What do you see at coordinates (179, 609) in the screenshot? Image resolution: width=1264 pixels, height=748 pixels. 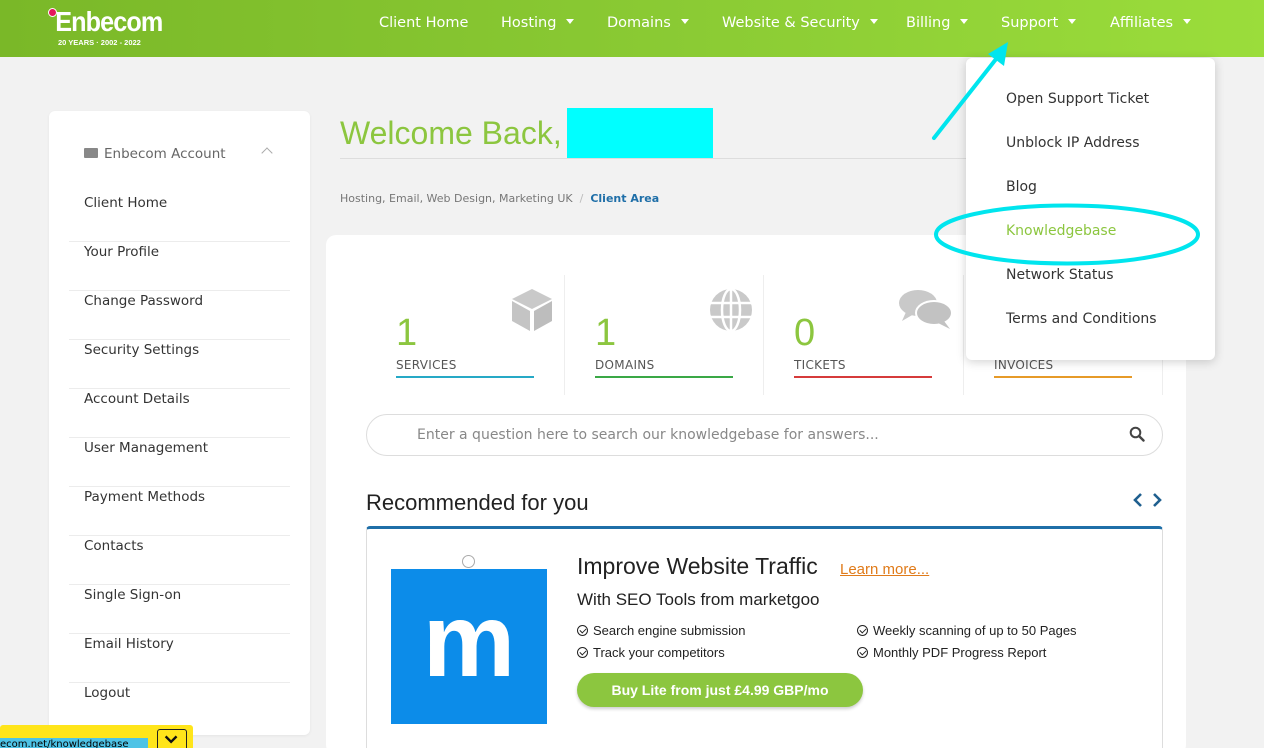 I see `sidebar-item-single-sign-on: Single Sign-on` at bounding box center [179, 609].